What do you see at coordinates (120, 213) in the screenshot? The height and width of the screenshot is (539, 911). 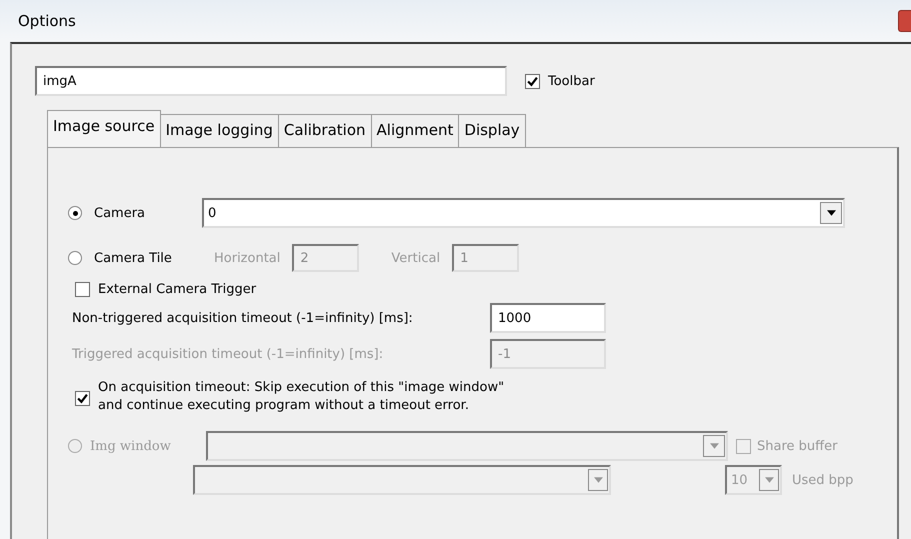 I see `radio-label: Camera` at bounding box center [120, 213].